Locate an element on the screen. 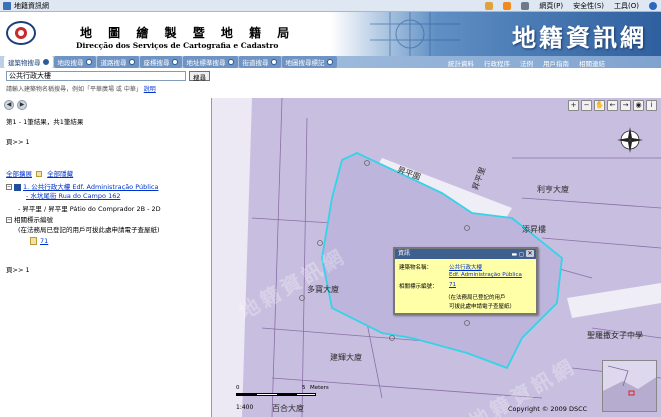  map-copyright: Copyright © 2009 DSCC is located at coordinates (548, 409).